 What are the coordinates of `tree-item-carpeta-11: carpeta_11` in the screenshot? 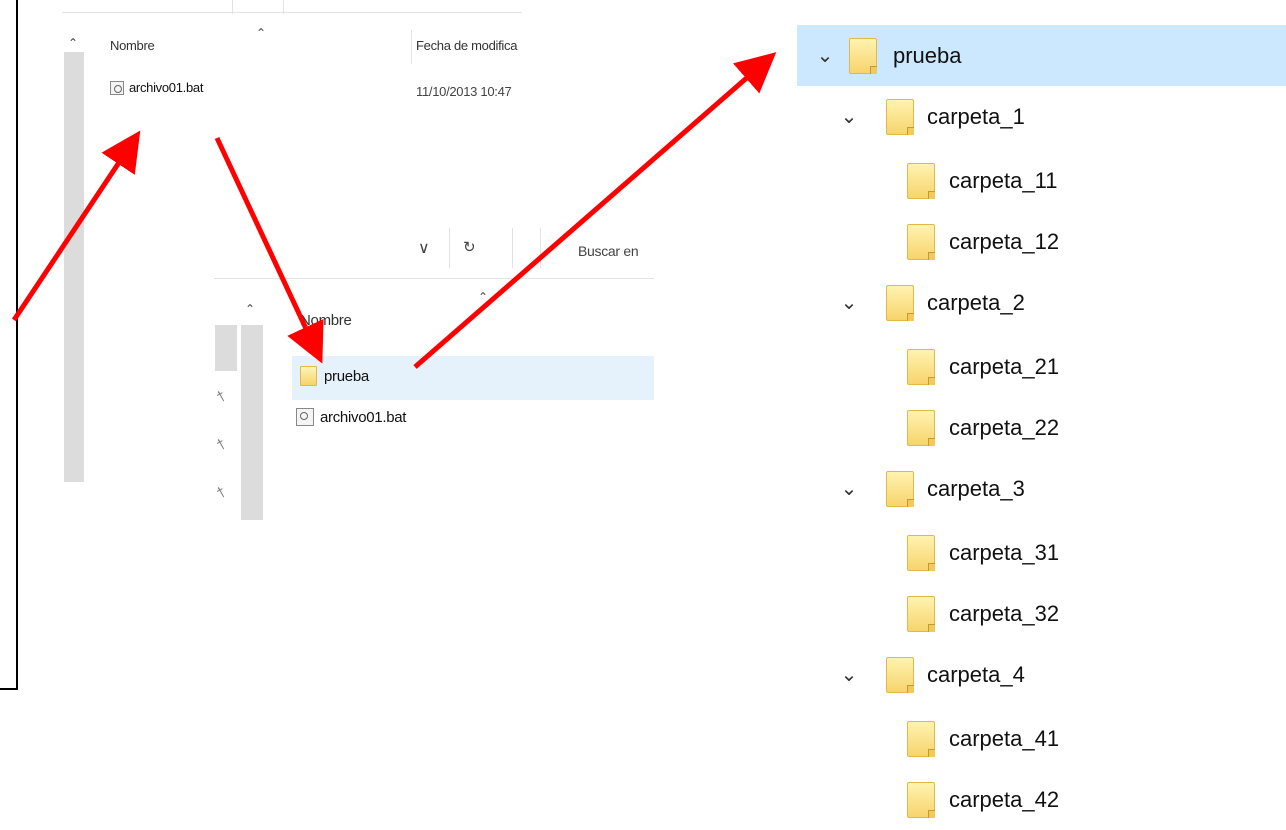 It's located at (1041, 180).